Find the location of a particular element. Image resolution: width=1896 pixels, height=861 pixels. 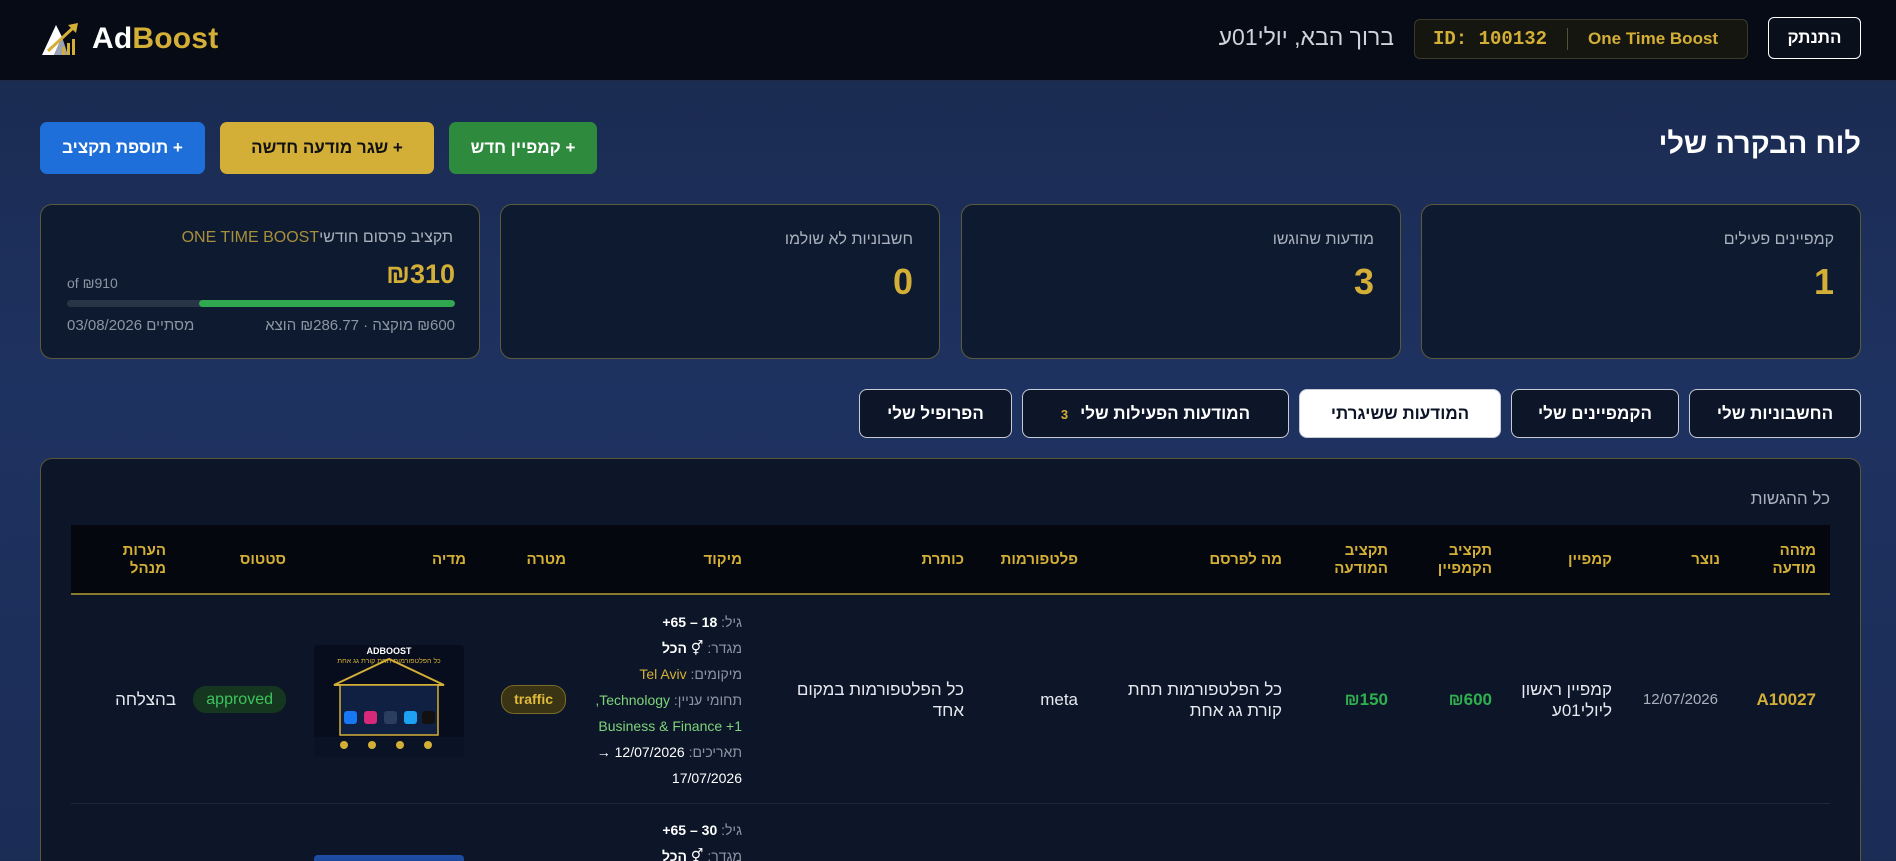

targeting-dates-key: תאריכים: is located at coordinates (715, 752).